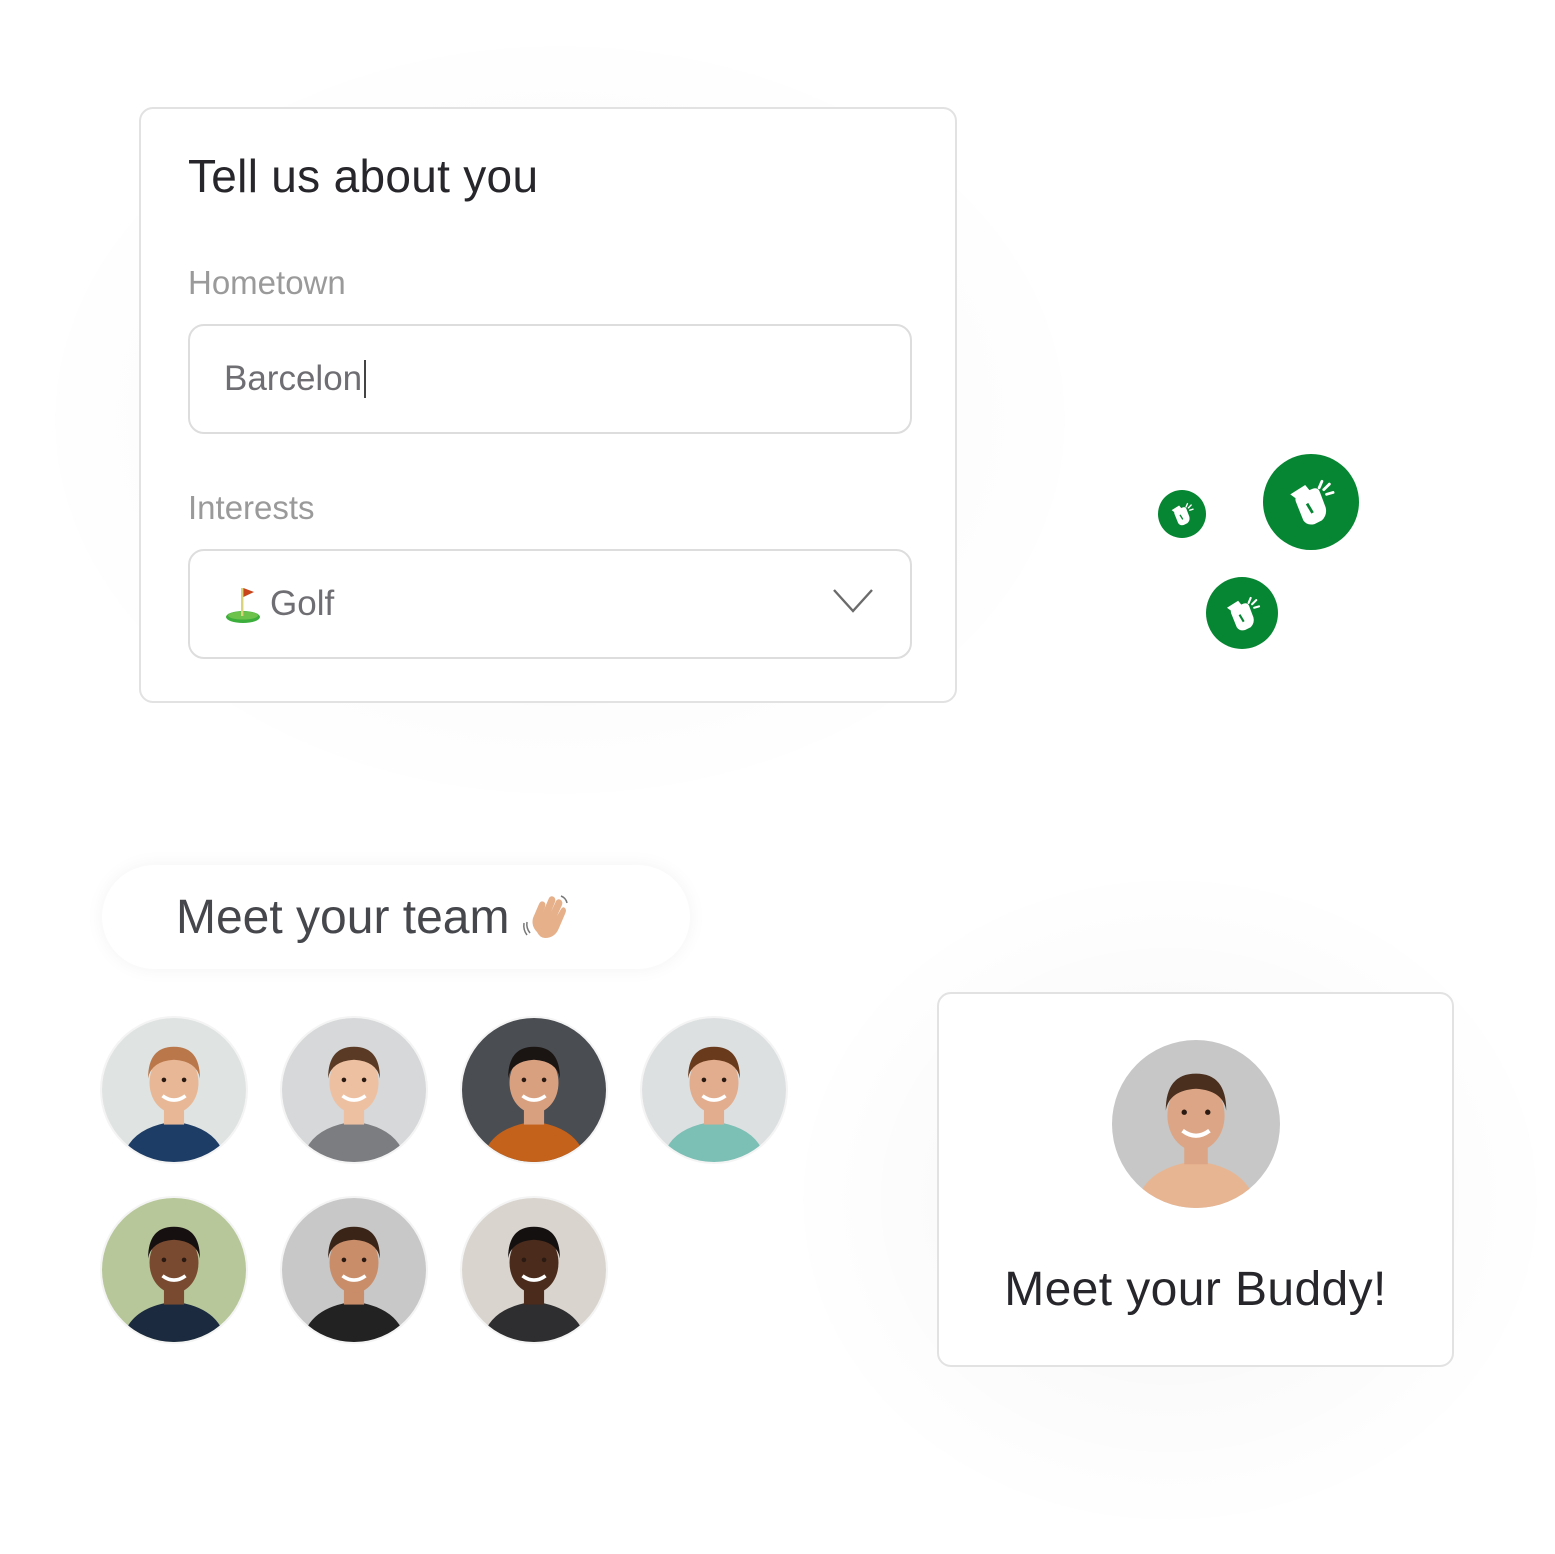  What do you see at coordinates (1195, 1289) in the screenshot?
I see `buddy-title: Meet your Buddy!` at bounding box center [1195, 1289].